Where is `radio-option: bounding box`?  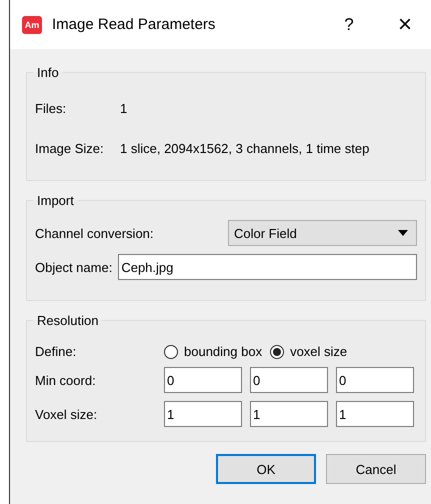
radio-option: bounding box is located at coordinates (213, 351).